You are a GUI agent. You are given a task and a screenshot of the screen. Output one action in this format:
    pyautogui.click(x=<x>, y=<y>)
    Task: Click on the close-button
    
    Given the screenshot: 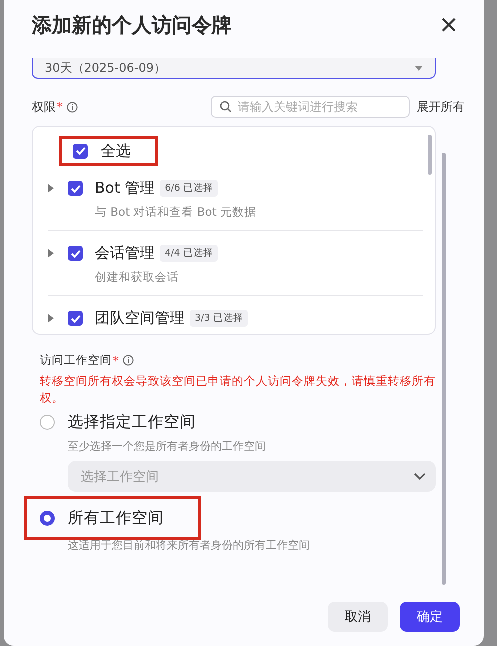 What is the action you would take?
    pyautogui.click(x=449, y=25)
    